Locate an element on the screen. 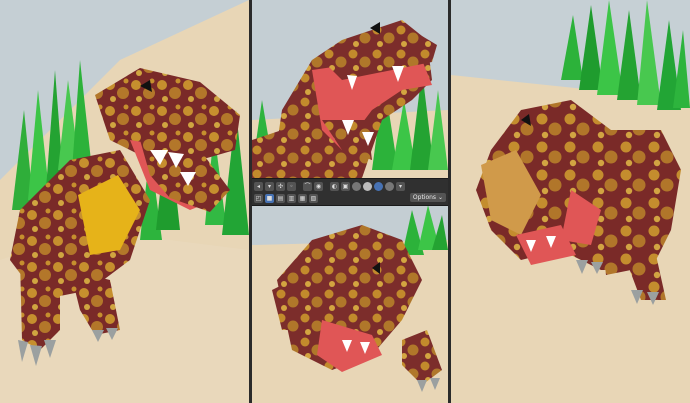 This screenshot has height=403, width=690. material-shading-icon is located at coordinates (378, 186).